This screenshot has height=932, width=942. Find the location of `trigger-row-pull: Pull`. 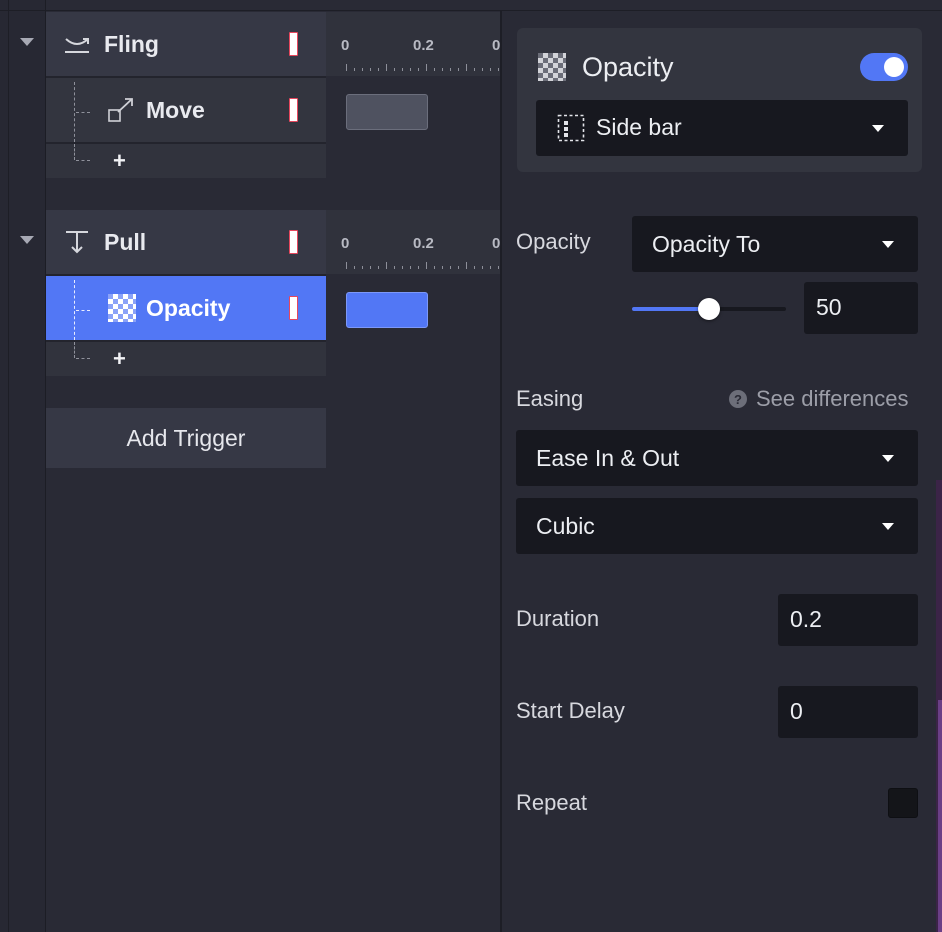

trigger-row-pull: Pull is located at coordinates (186, 242).